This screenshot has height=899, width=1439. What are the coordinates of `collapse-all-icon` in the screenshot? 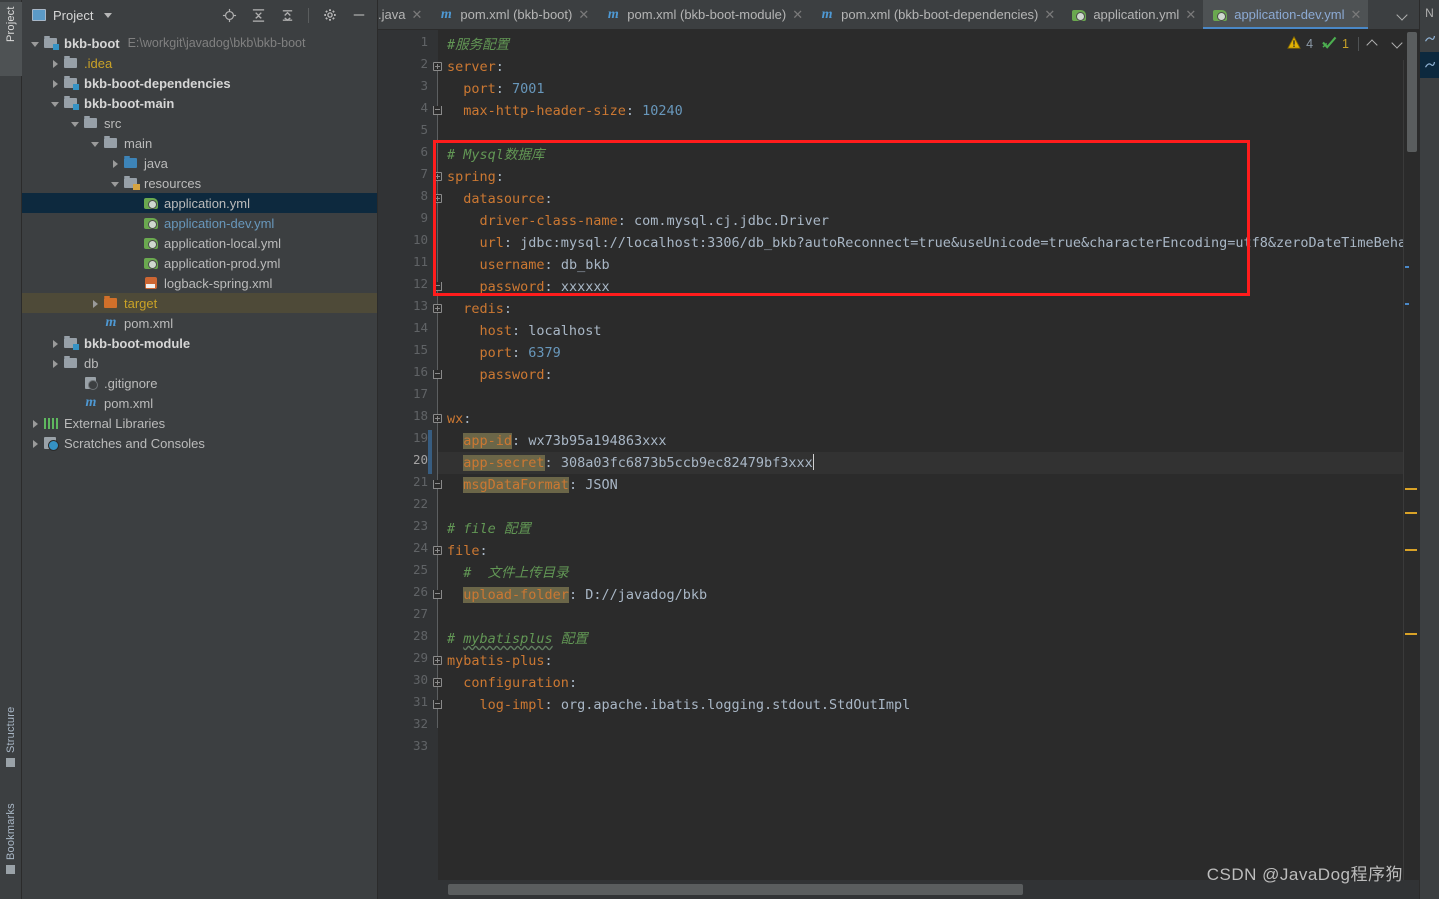 It's located at (287, 15).